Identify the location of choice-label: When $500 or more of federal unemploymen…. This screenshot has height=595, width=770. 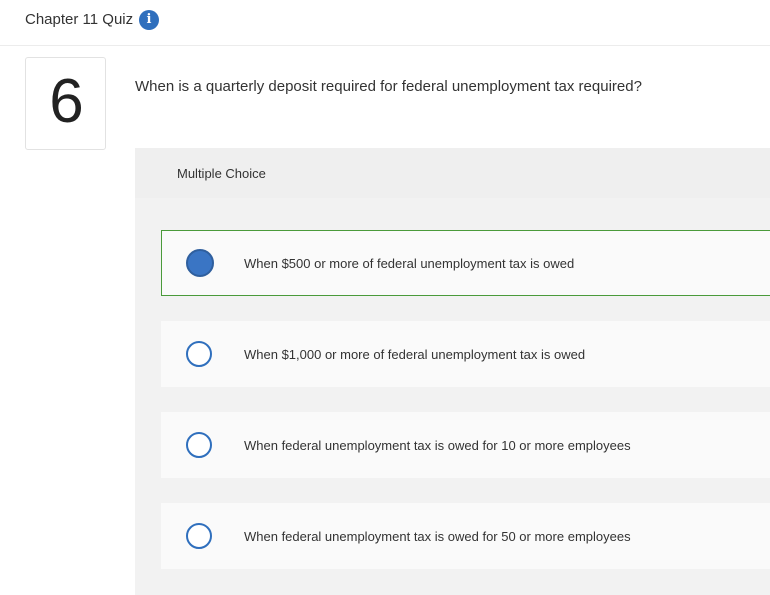
(409, 263).